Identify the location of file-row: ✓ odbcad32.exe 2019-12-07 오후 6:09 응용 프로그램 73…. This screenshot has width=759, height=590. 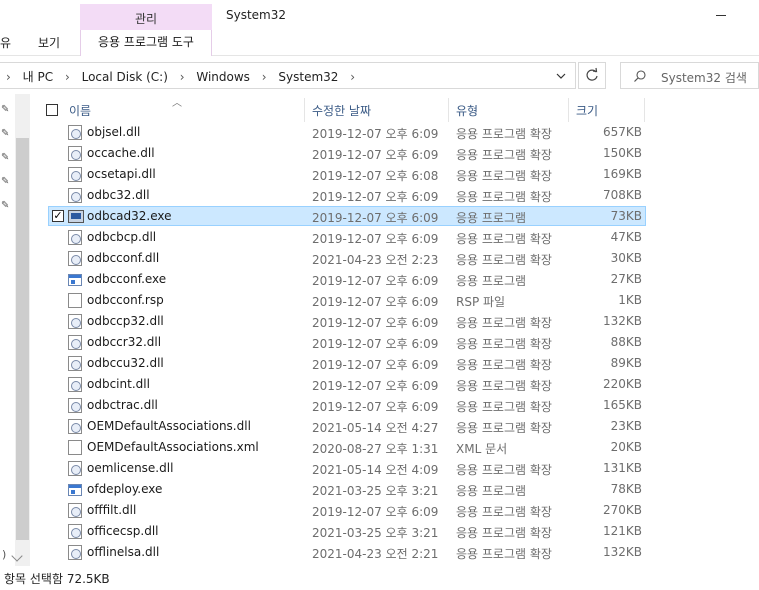
(394, 216).